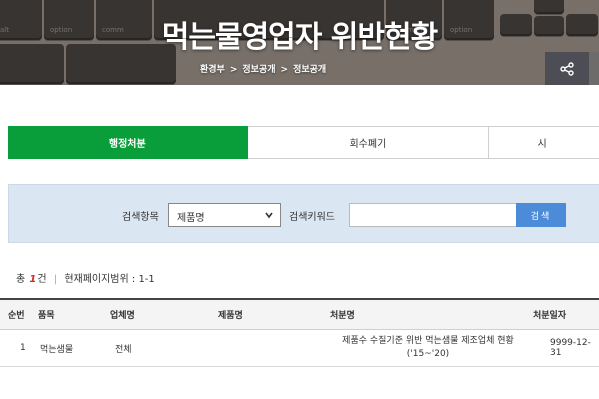 This screenshot has width=599, height=399. Describe the element at coordinates (594, 68) in the screenshot. I see `print-button` at that location.